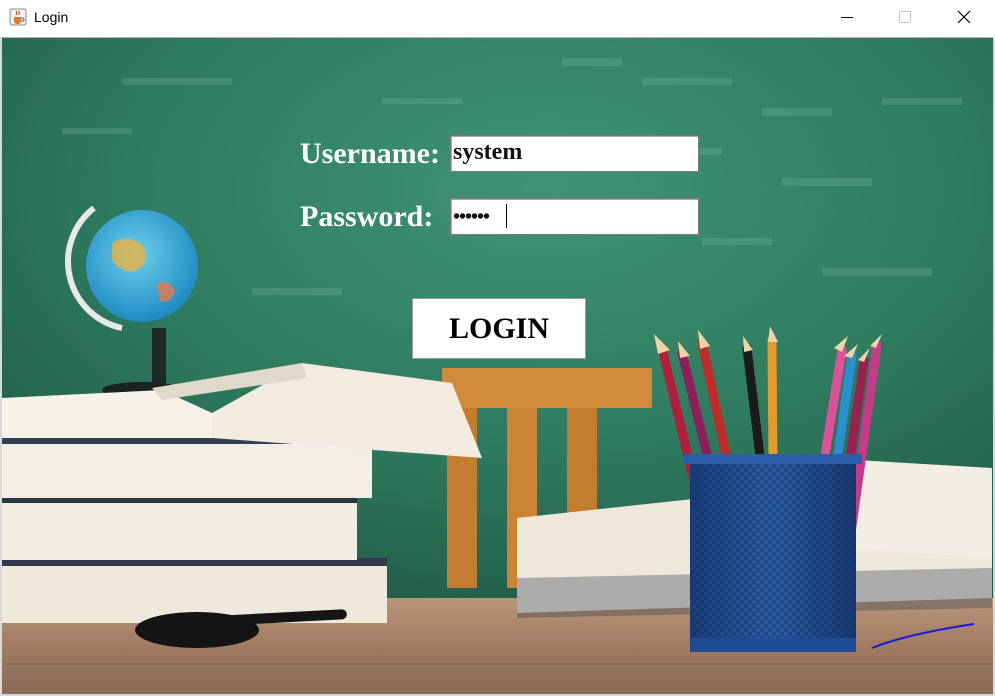  Describe the element at coordinates (488, 152) in the screenshot. I see `username-value: system` at that location.